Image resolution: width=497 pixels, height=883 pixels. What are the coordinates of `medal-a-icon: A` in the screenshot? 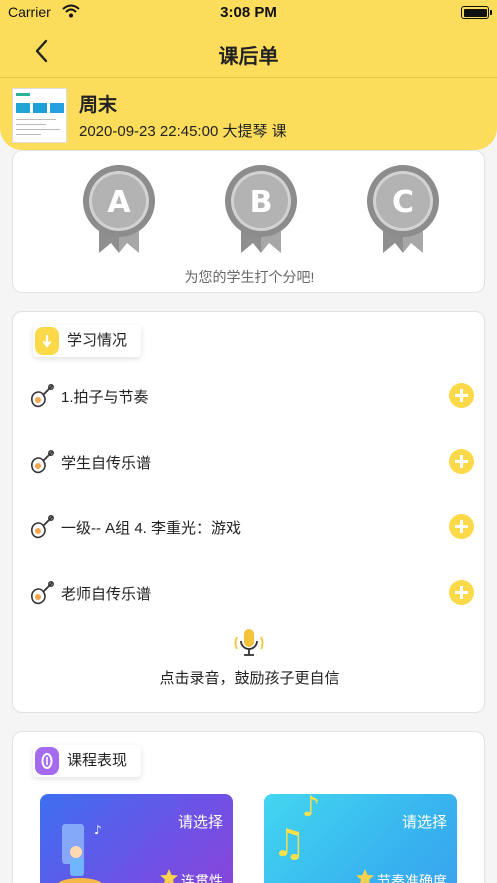 It's located at (119, 210).